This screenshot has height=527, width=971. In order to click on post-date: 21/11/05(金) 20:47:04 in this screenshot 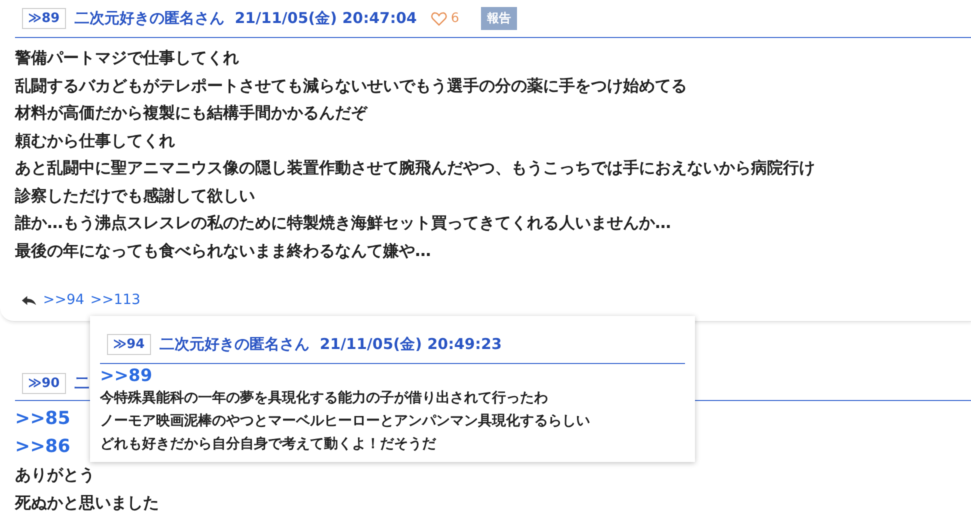, I will do `click(325, 18)`.